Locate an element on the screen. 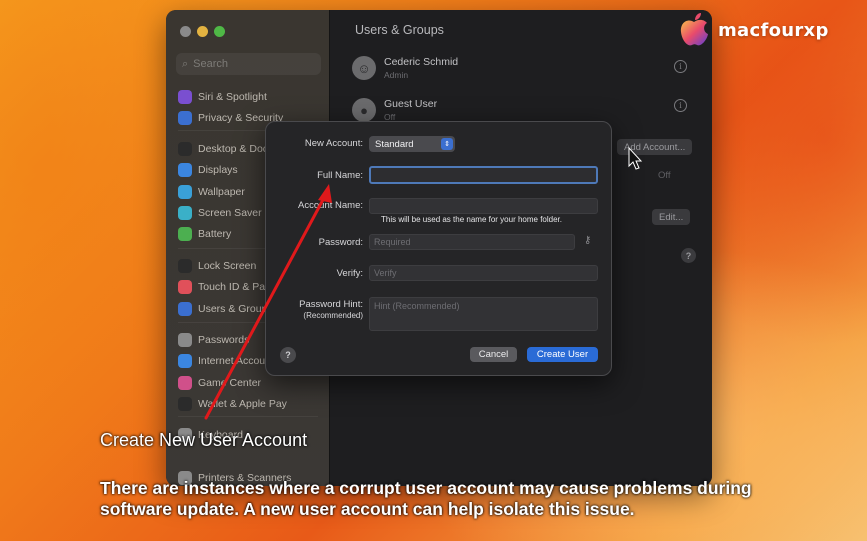  sidebar-item-game-center: Game Center is located at coordinates (219, 383).